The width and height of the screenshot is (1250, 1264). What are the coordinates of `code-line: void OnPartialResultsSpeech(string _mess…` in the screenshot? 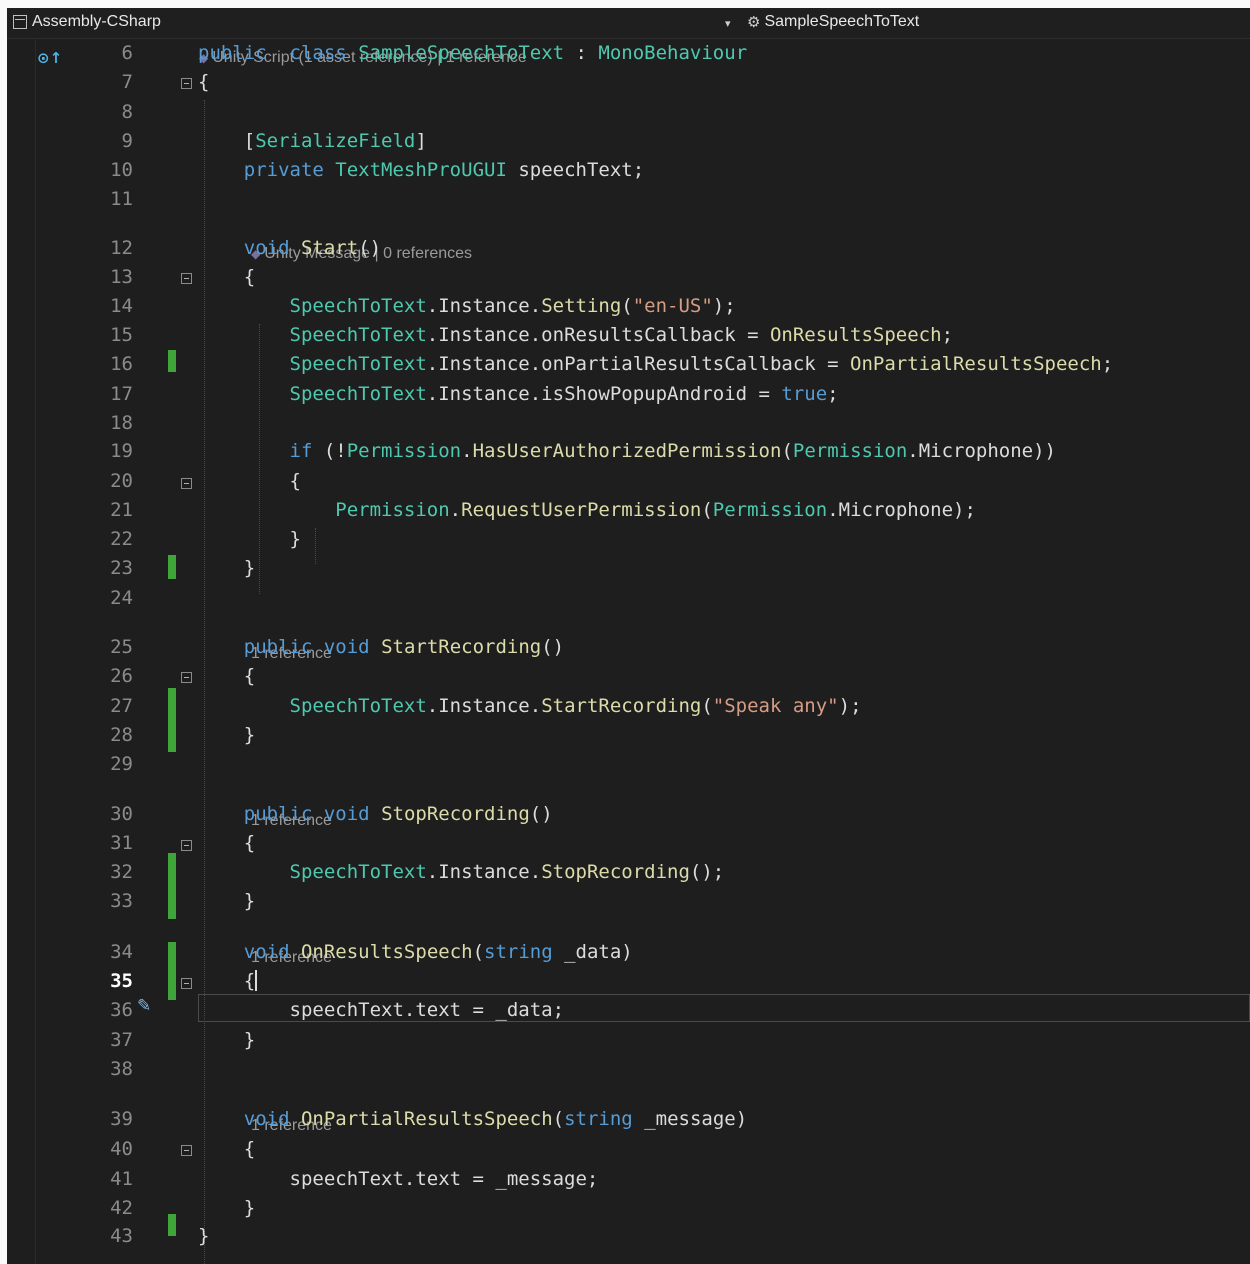 It's located at (472, 1119).